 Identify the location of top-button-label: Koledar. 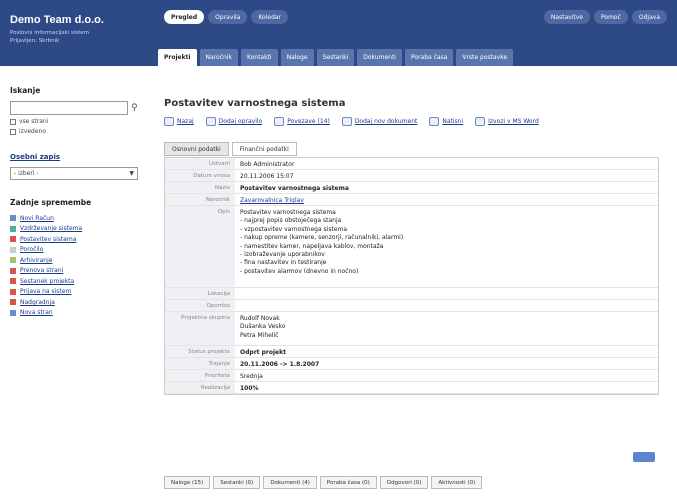
(270, 17).